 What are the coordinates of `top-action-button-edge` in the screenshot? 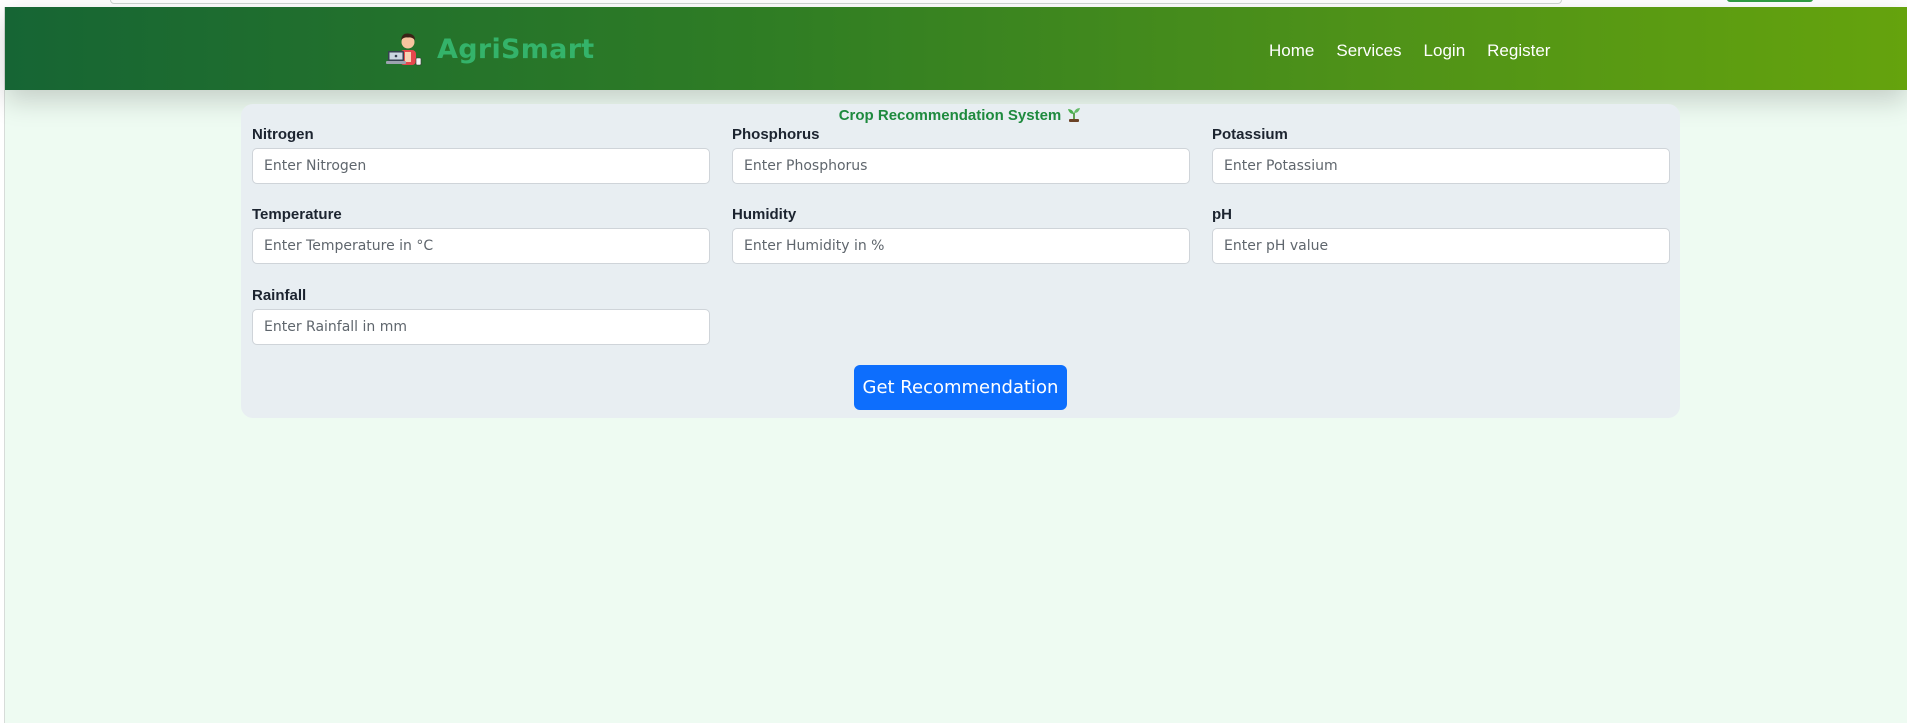 It's located at (1770, 1).